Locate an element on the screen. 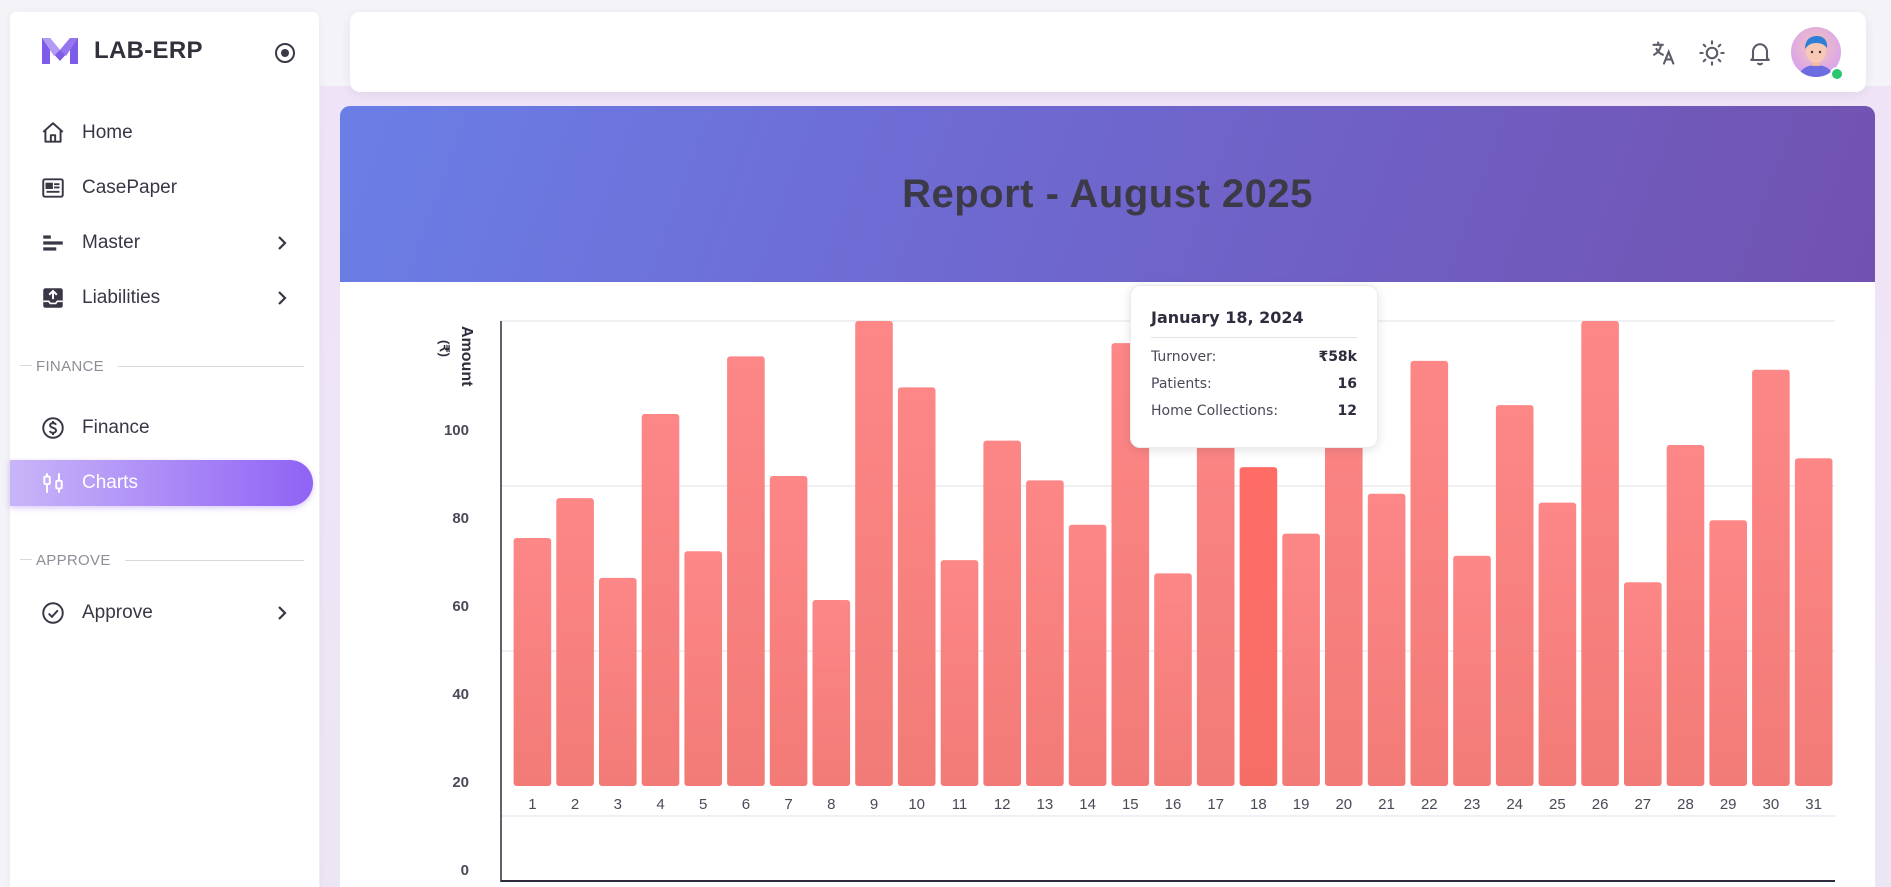 This screenshot has height=887, width=1891. x-tick-label: 26 is located at coordinates (1600, 804).